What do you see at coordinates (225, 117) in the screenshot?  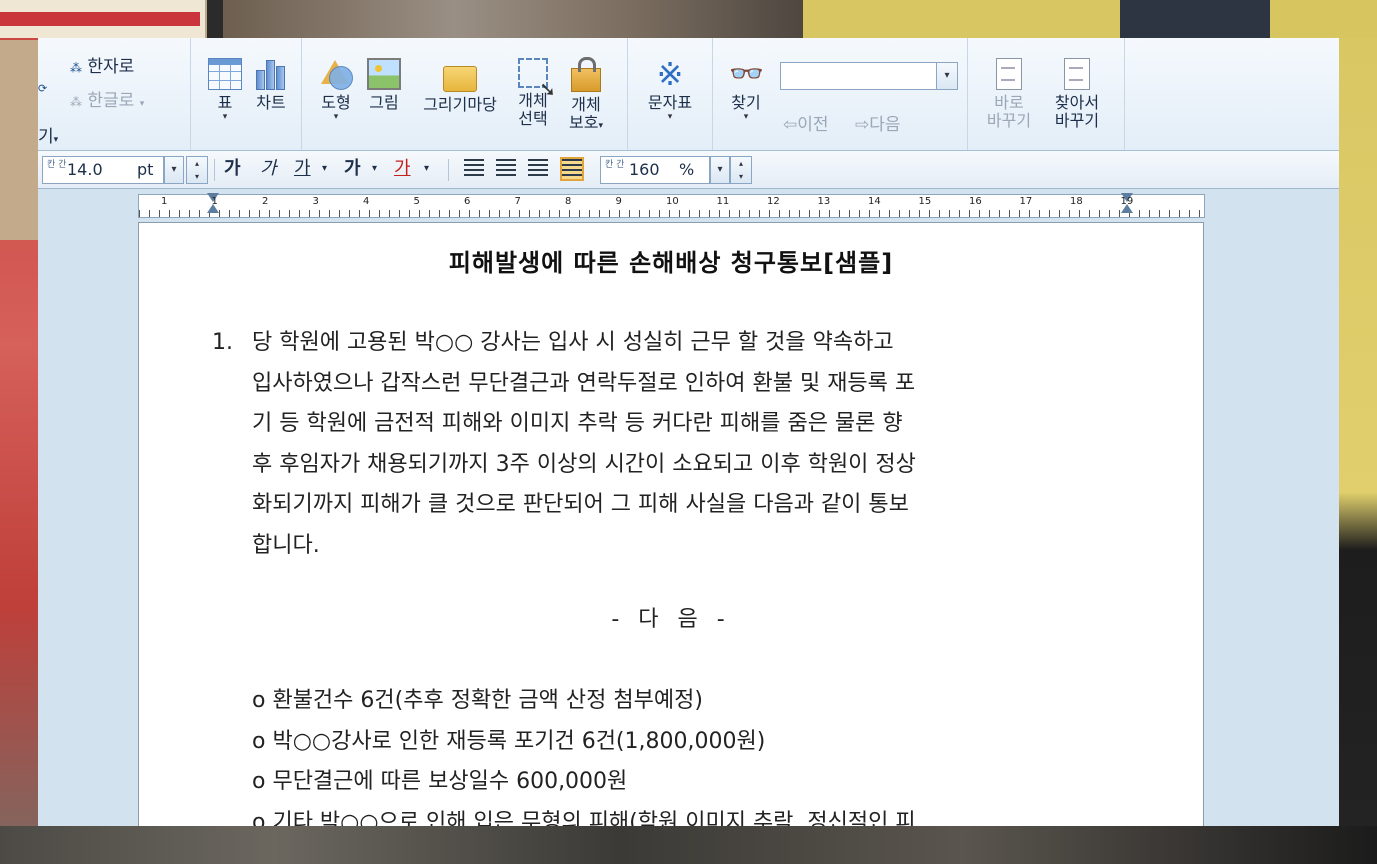 I see `table-dropdown-icon: ▾` at bounding box center [225, 117].